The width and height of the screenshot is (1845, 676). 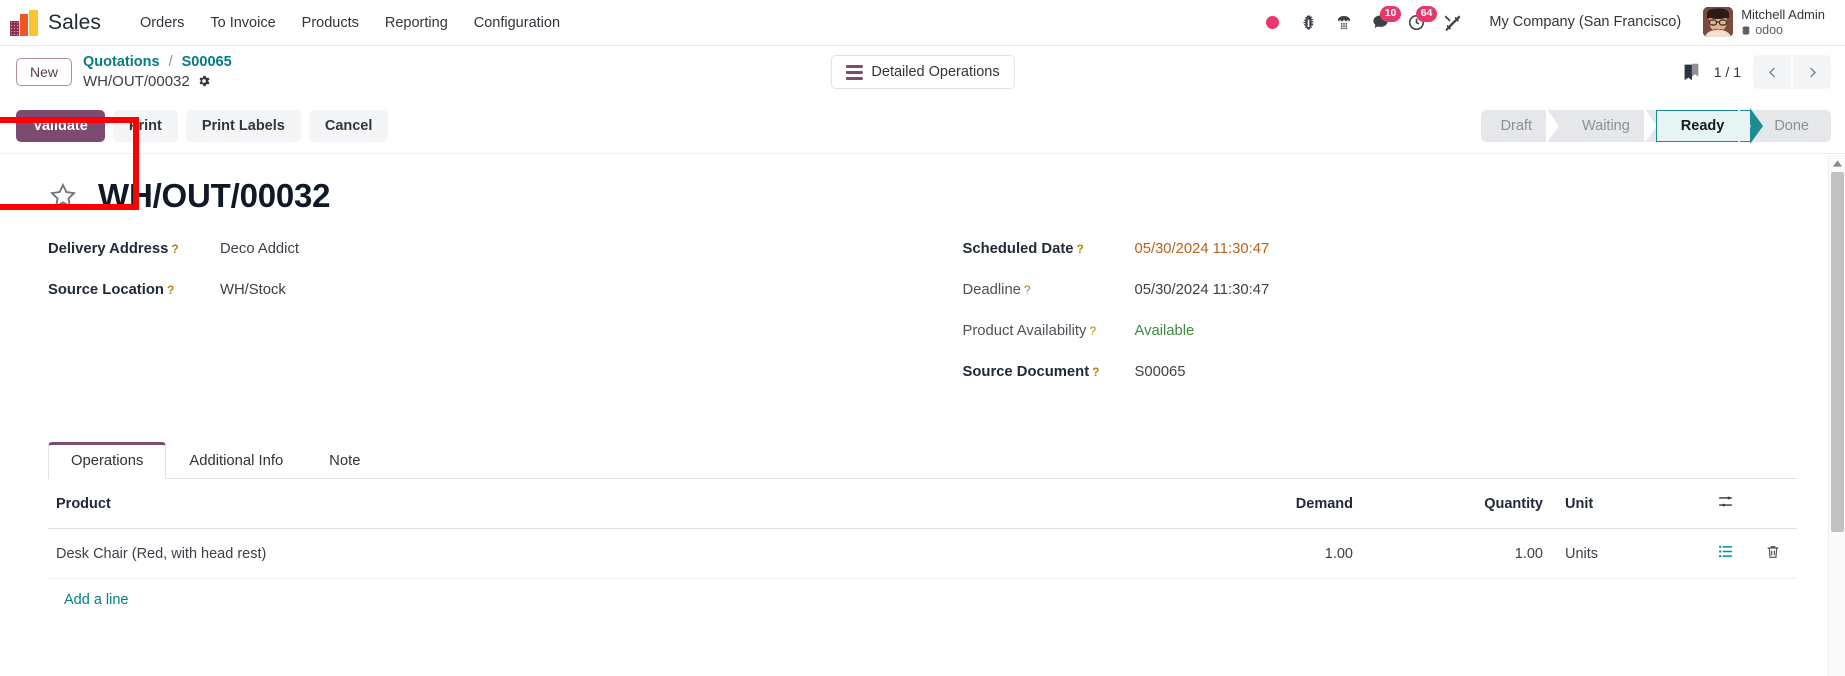 I want to click on field-value-source-document: S00065, so click(x=1160, y=372).